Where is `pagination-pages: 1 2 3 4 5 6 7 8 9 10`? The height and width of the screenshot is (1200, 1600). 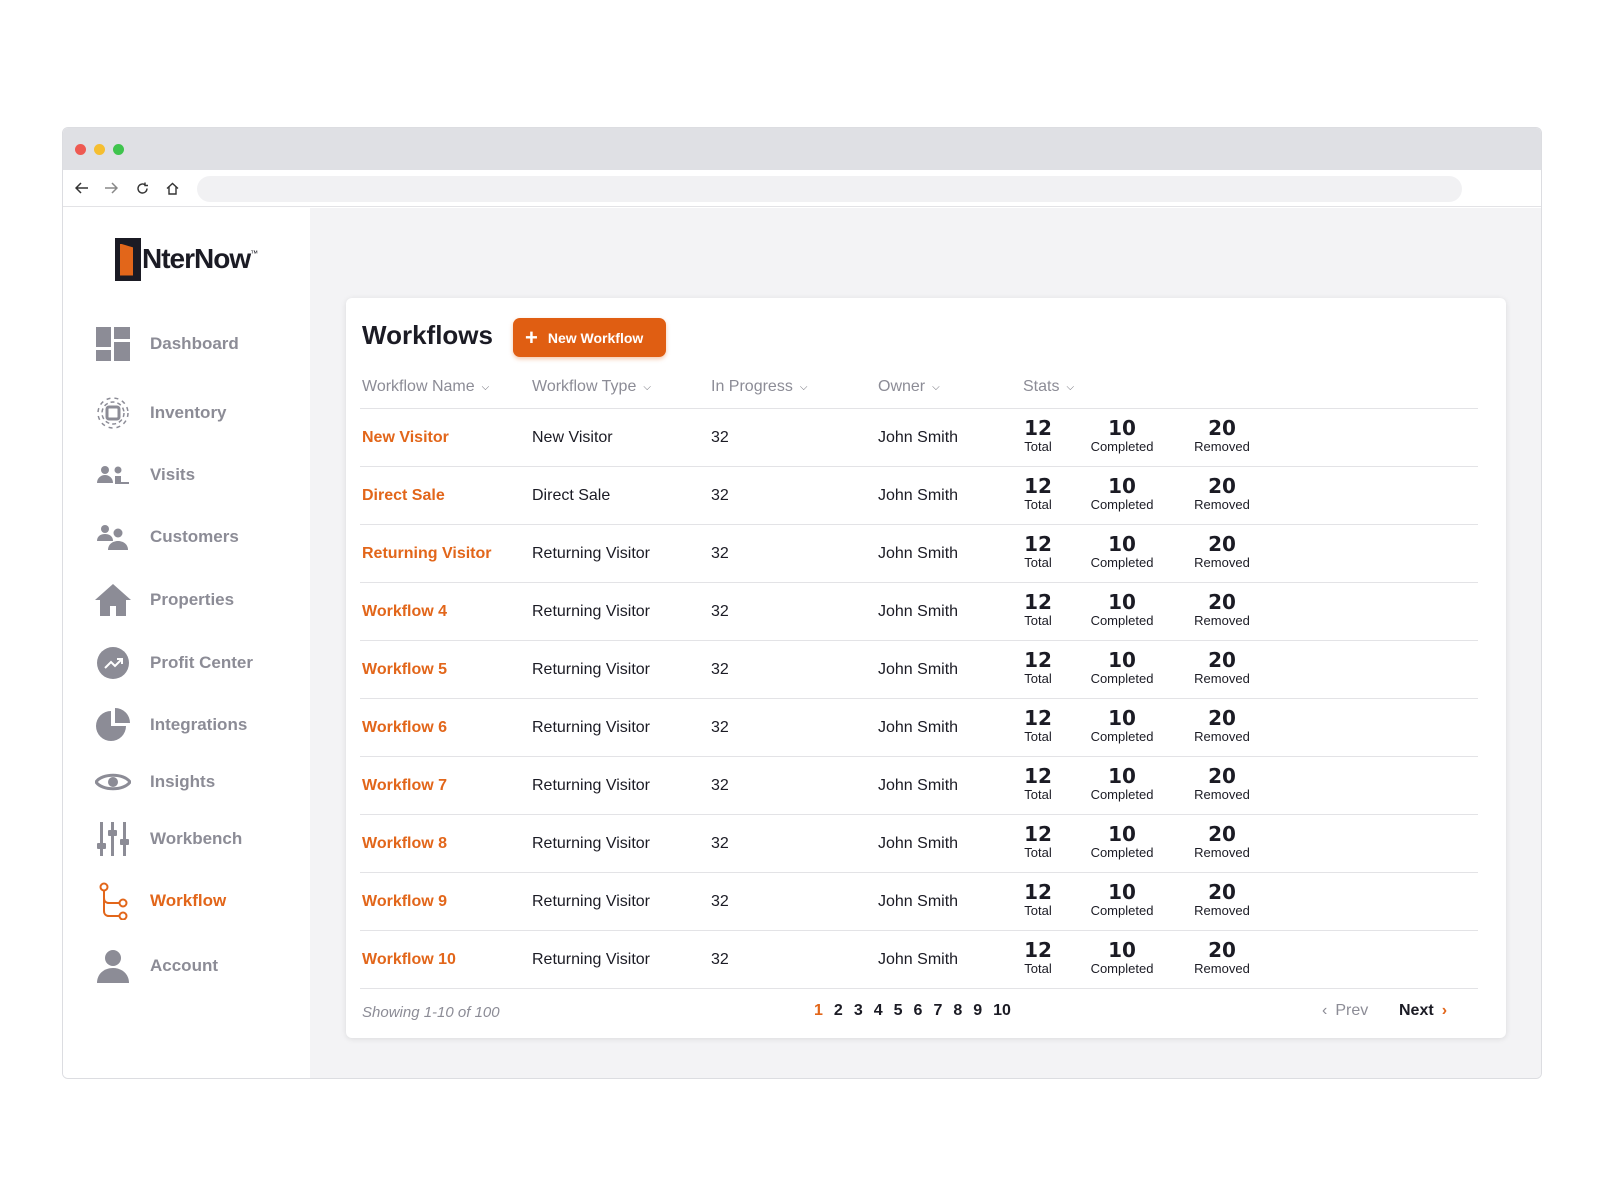 pagination-pages: 1 2 3 4 5 6 7 8 9 10 is located at coordinates (918, 1011).